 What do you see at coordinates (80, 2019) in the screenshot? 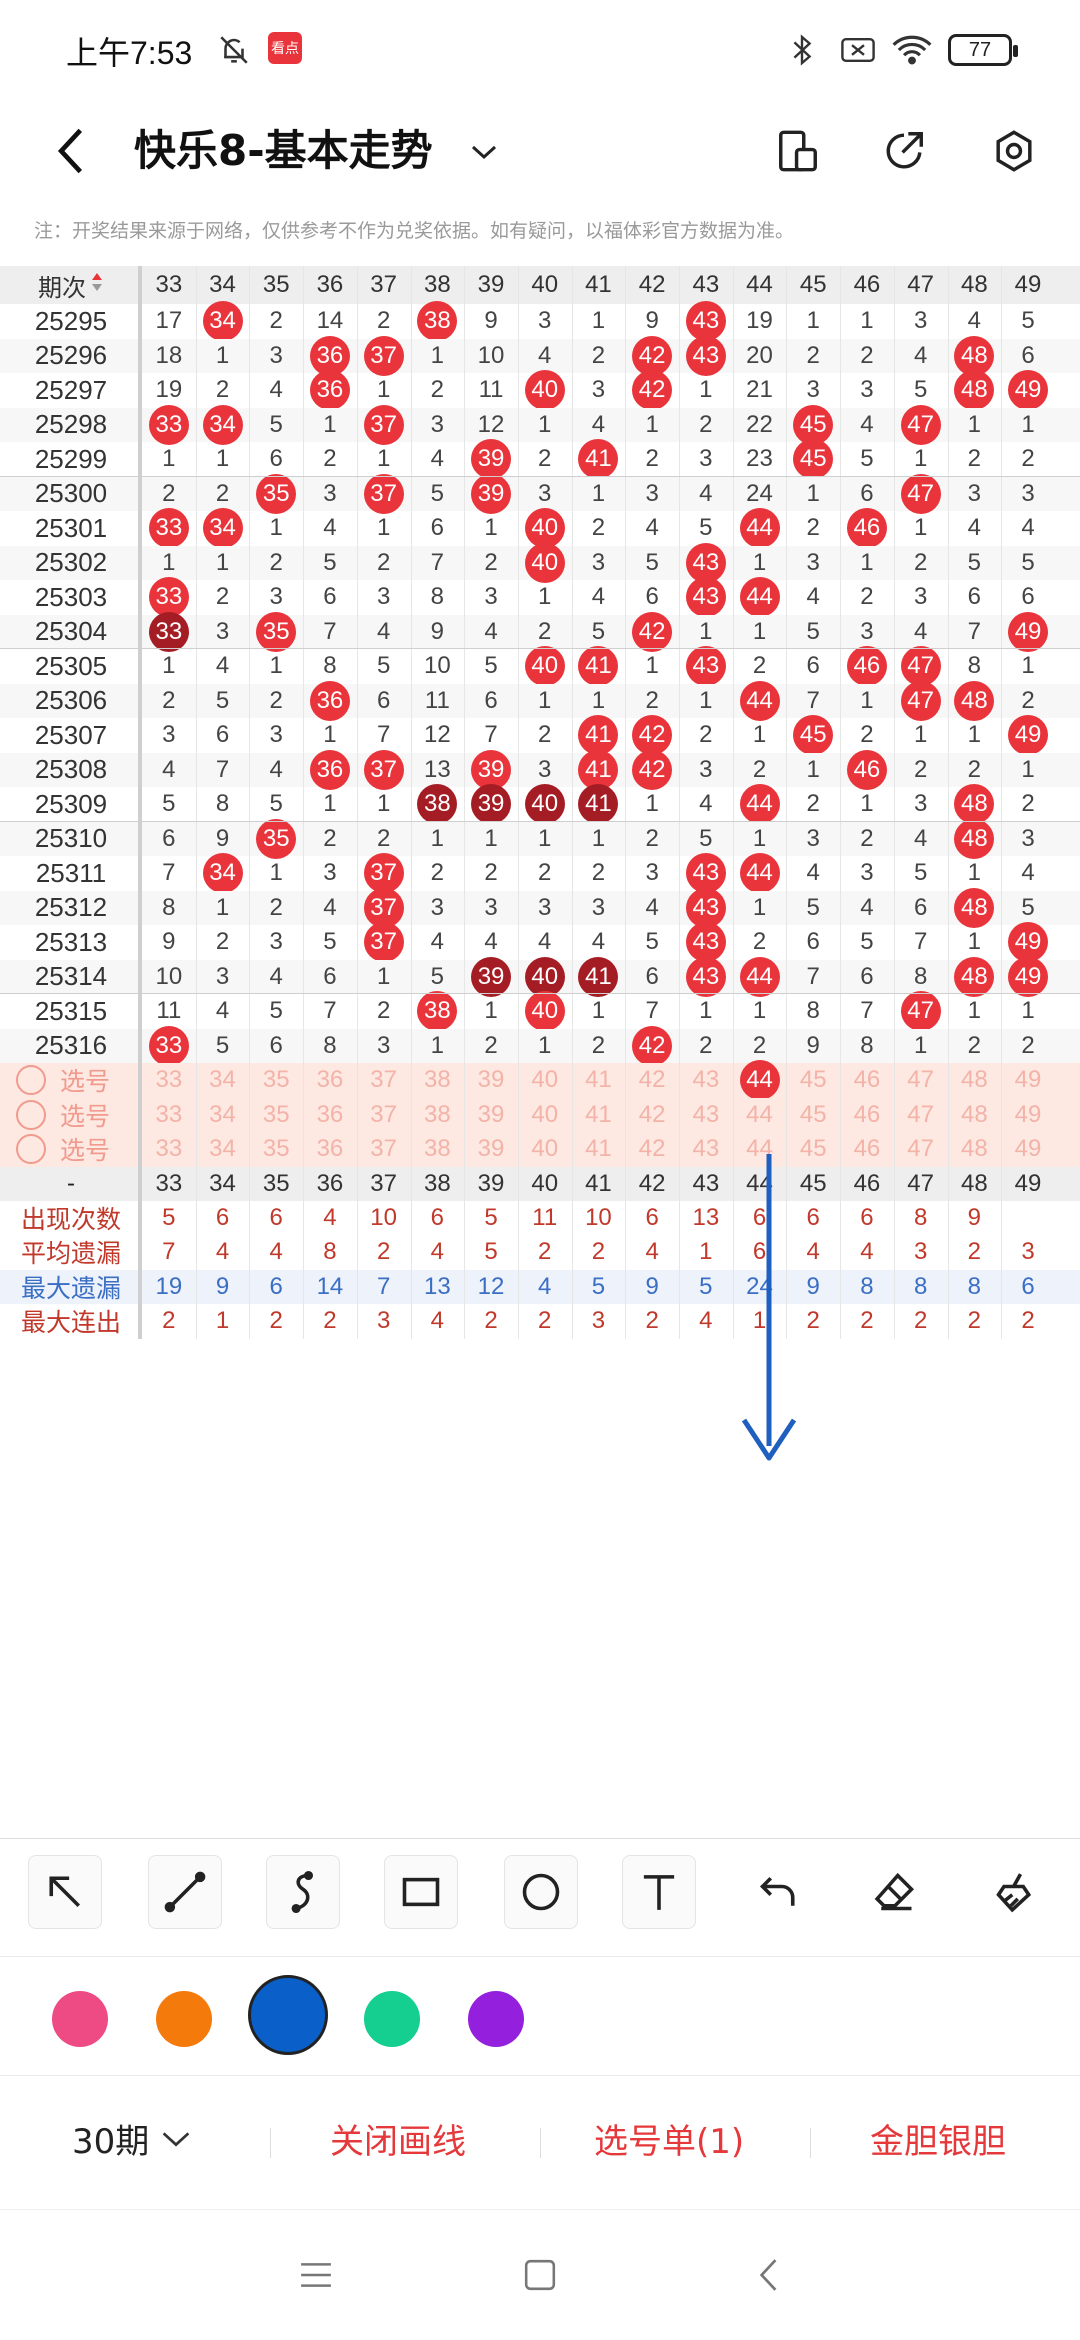
I see `pen-color-pink` at bounding box center [80, 2019].